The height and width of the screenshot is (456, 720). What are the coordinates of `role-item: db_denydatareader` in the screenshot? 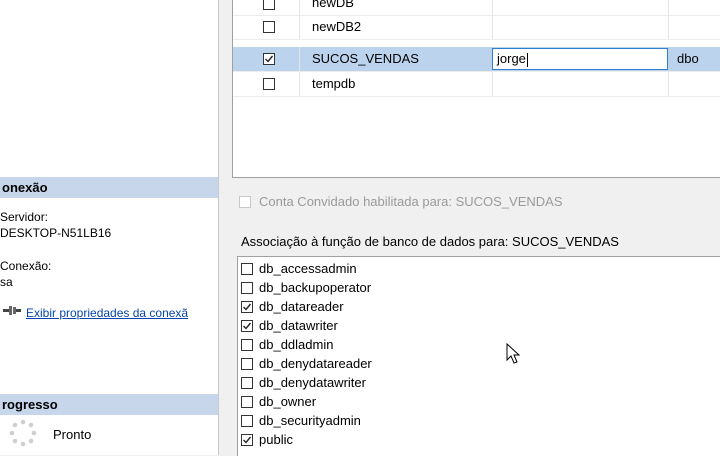 It's located at (388, 364).